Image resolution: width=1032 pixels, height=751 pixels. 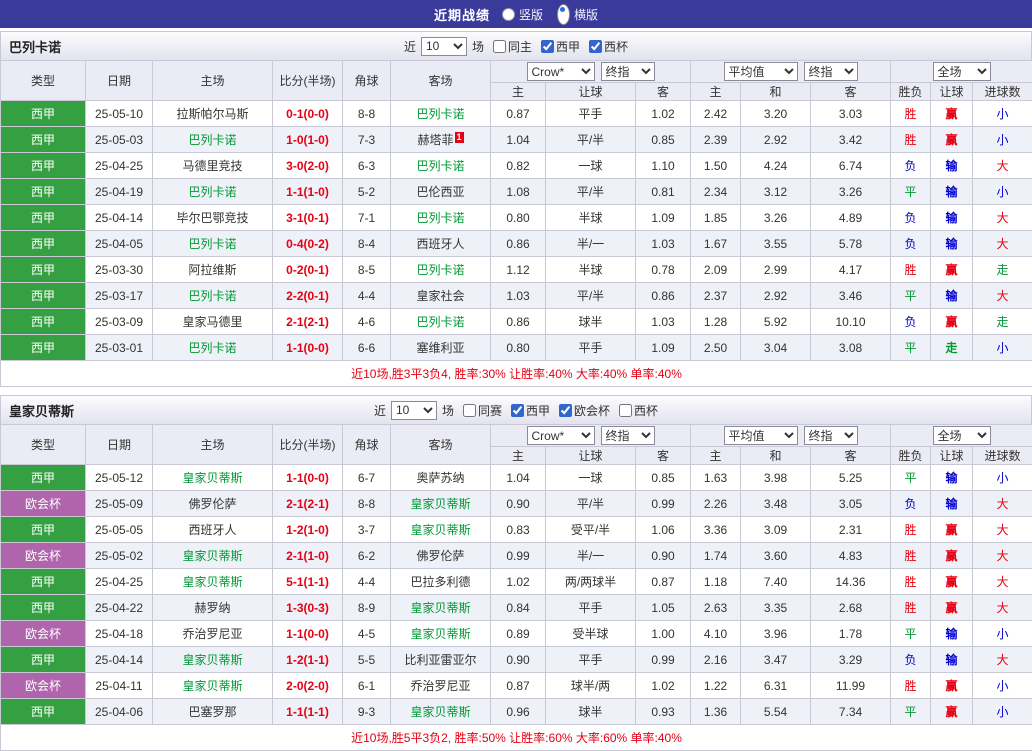 I want to click on sub-col-header: 让球, so click(x=591, y=92).